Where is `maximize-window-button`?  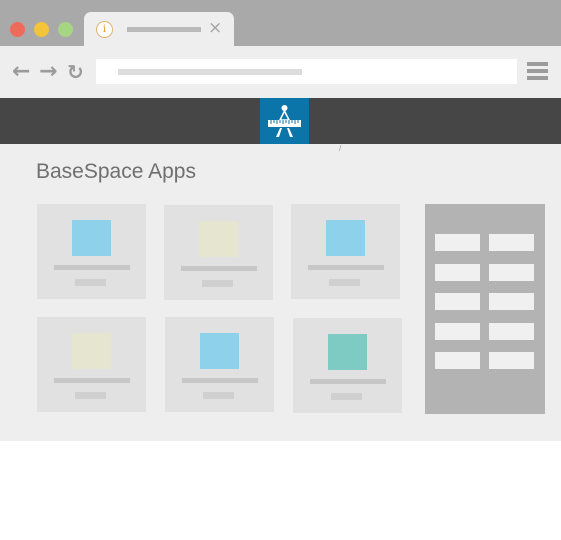
maximize-window-button is located at coordinates (65, 29).